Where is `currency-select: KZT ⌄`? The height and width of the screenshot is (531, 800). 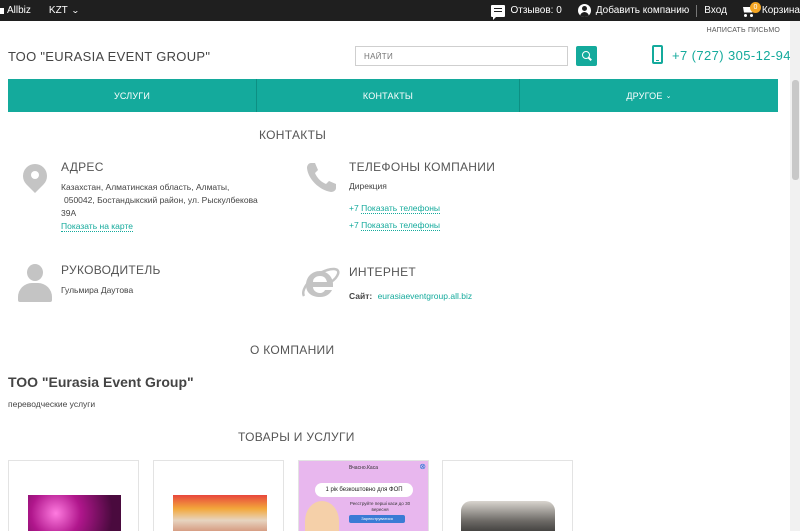 currency-select: KZT ⌄ is located at coordinates (64, 10).